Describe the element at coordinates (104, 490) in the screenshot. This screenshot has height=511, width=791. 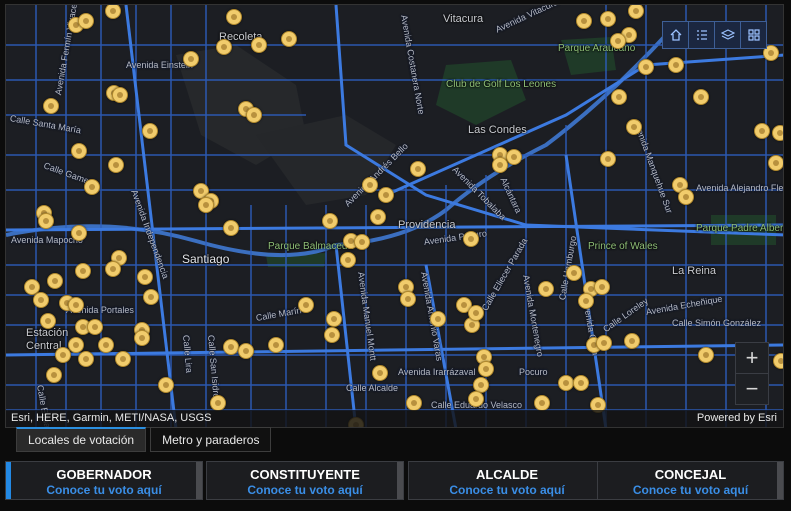
I see `gobernador-link: Conoce tu voto aquí` at that location.